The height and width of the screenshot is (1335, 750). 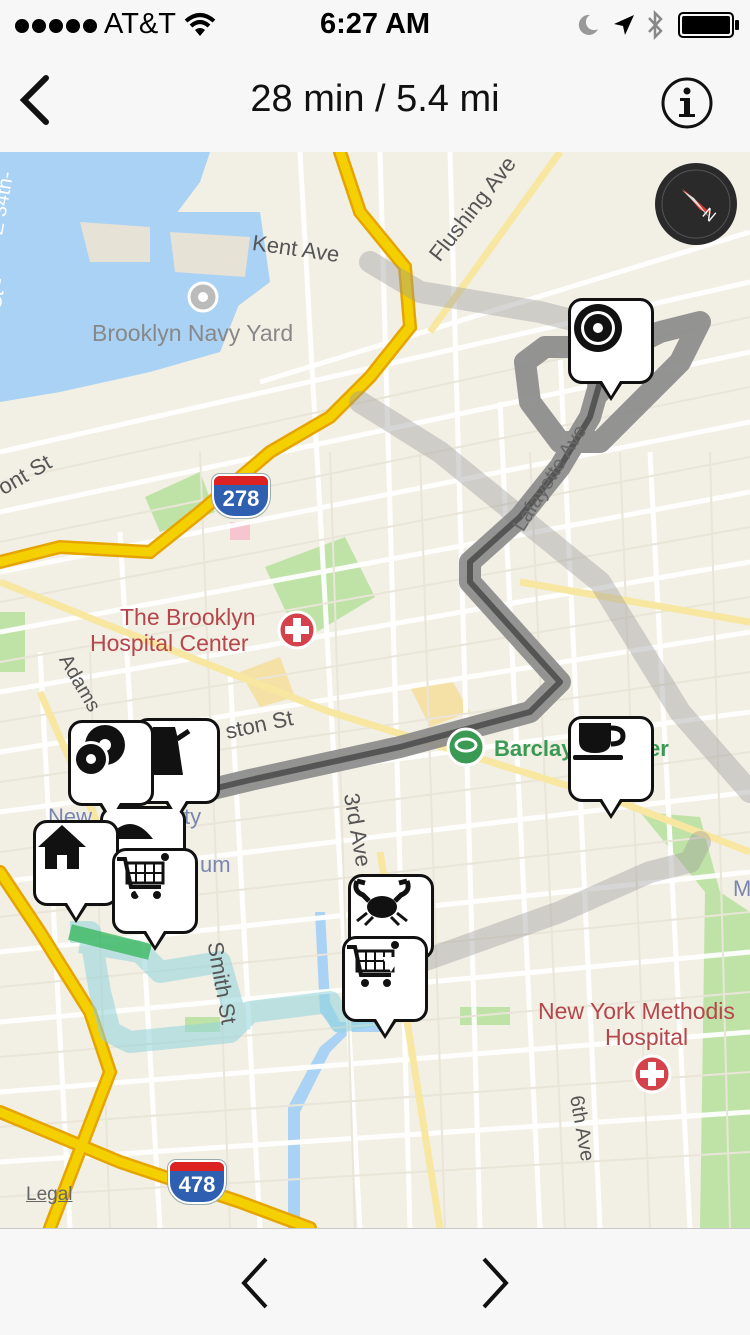 What do you see at coordinates (708, 25) in the screenshot?
I see `battery-icon` at bounding box center [708, 25].